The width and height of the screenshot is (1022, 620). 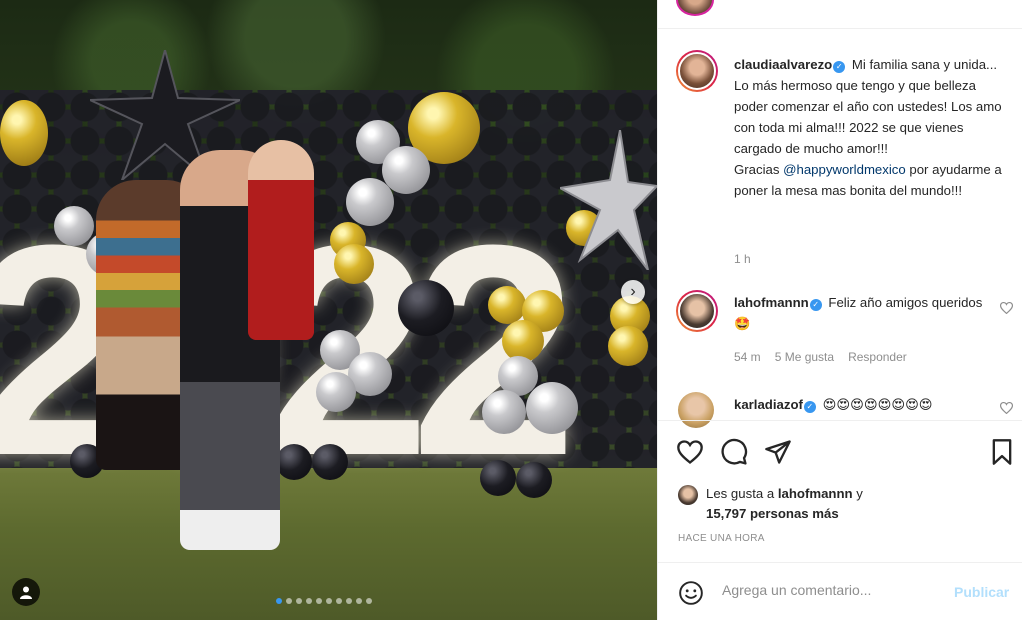 I want to click on emoji-smiley-icon, so click(x=691, y=593).